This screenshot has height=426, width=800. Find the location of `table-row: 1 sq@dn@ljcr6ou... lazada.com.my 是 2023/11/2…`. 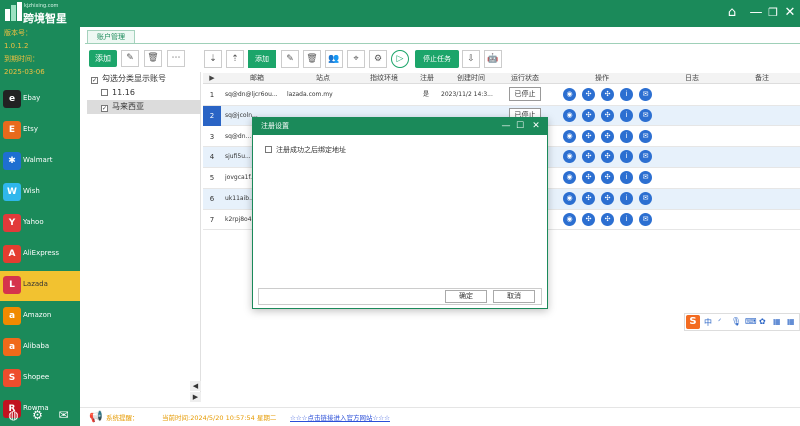

table-row: 1 sq@dn@ljcr6ou... lazada.com.my 是 2023/11/2… is located at coordinates (501, 95).